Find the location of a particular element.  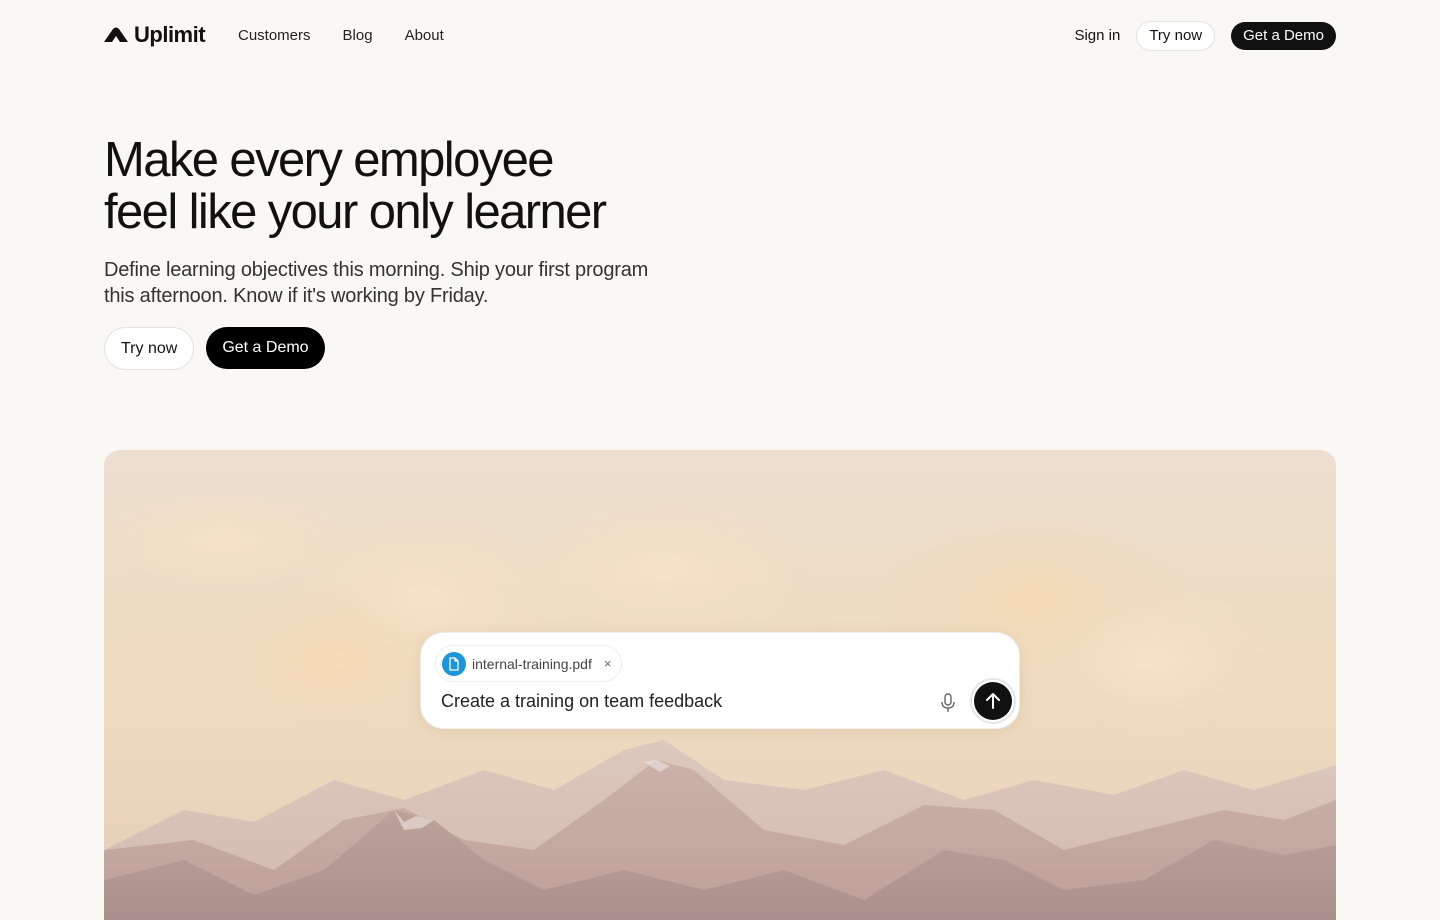

mountain-logo-icon is located at coordinates (116, 34).